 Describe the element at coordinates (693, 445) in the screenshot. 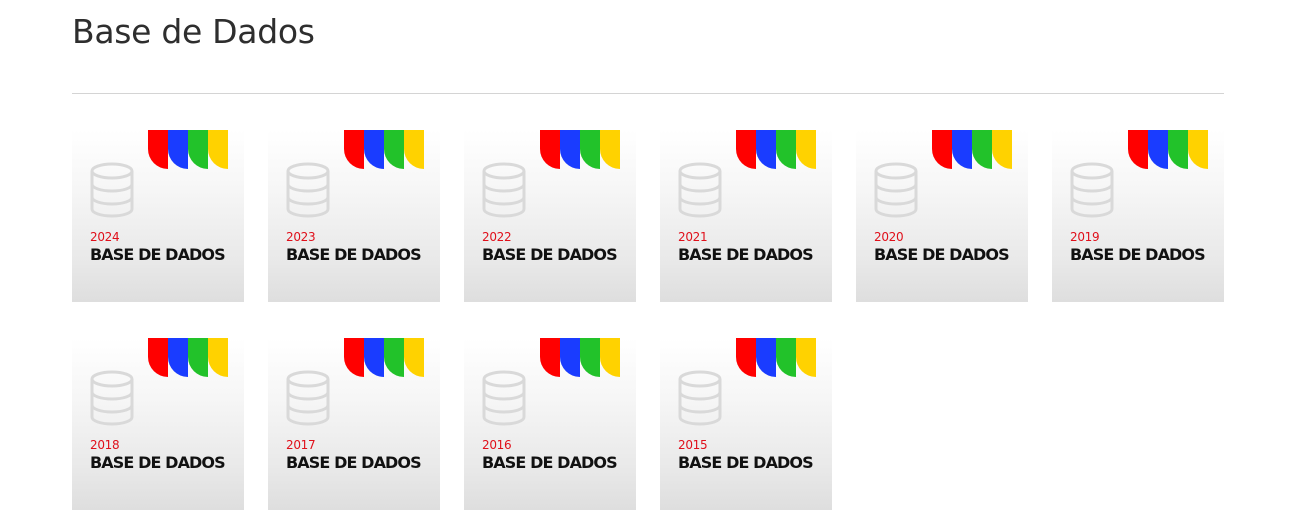

I see `card-year: 2015` at that location.